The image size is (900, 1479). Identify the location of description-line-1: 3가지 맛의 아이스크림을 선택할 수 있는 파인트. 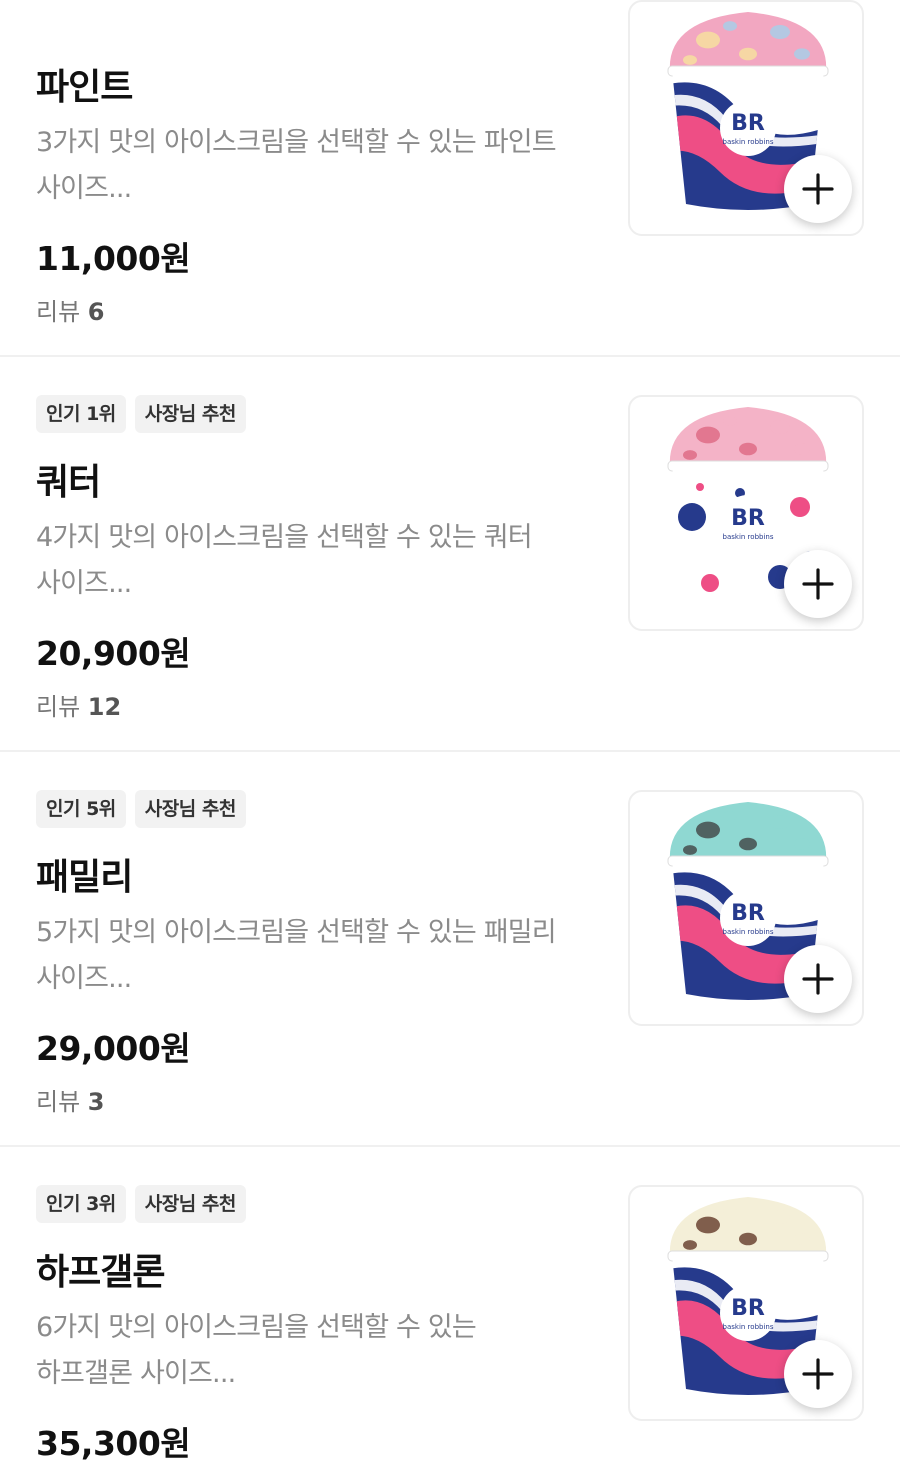
(296, 142).